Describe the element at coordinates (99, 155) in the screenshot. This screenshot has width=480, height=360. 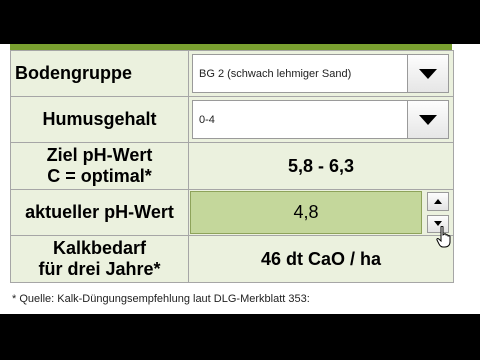
I see `ziel-ph-label-line1: Ziel pH-Wert` at that location.